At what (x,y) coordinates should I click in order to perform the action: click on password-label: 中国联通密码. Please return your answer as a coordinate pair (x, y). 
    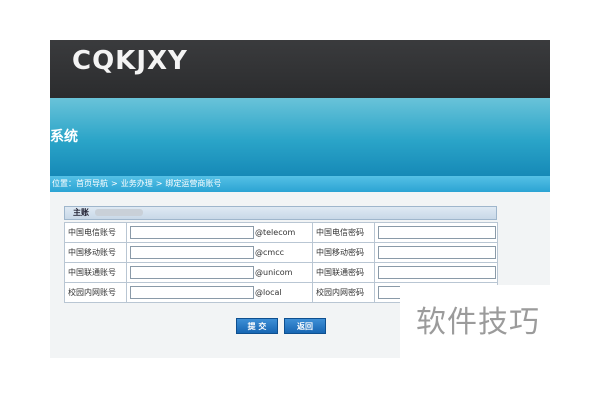
    Looking at the image, I should click on (343, 272).